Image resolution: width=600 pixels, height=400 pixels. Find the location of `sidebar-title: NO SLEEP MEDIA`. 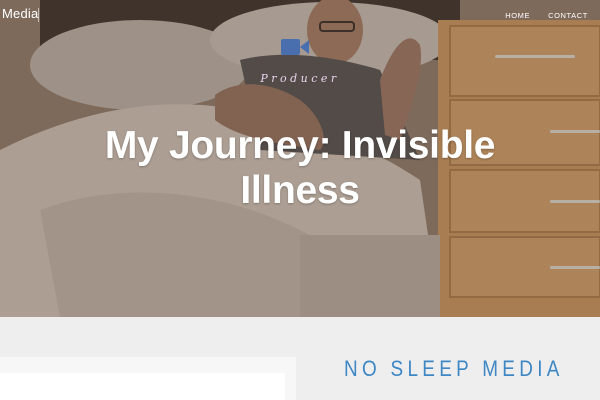

sidebar-title: NO SLEEP MEDIA is located at coordinates (454, 368).